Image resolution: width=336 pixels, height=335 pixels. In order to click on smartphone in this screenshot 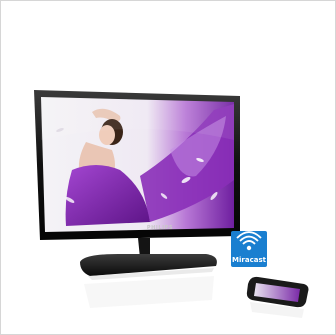, I will do `click(277, 297)`.